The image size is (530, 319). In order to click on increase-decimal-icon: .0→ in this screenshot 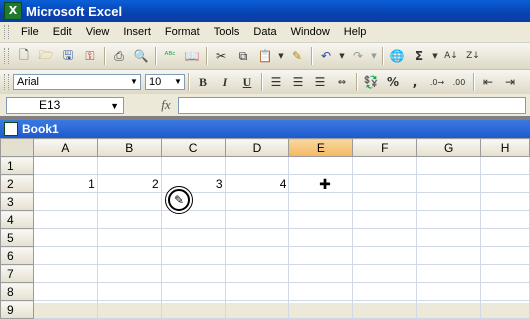, I will do `click(437, 82)`.